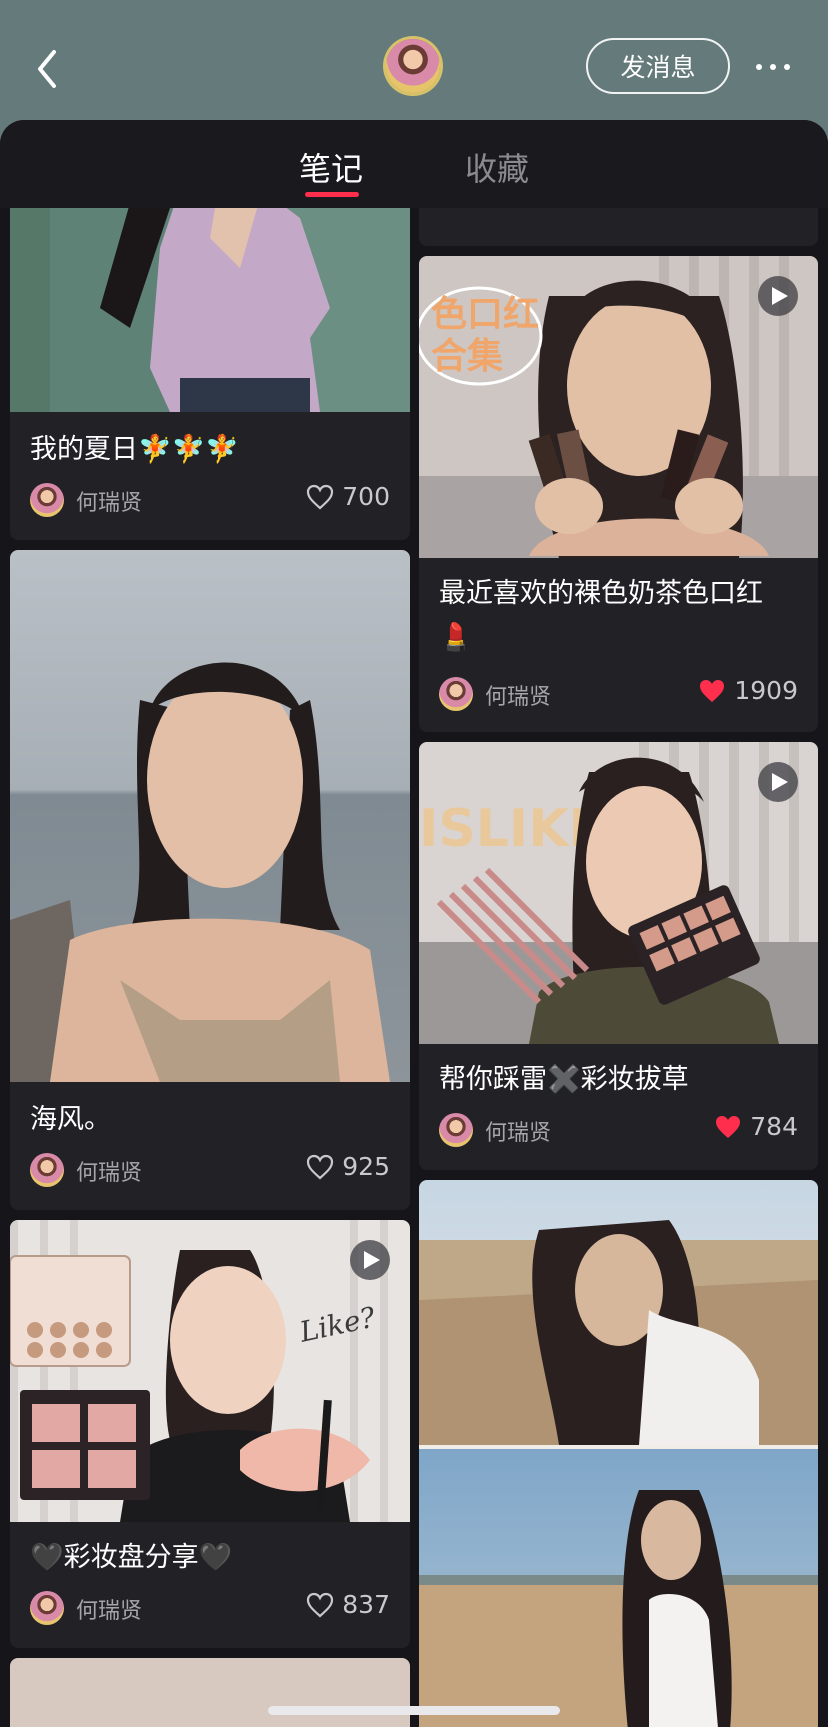 The width and height of the screenshot is (828, 1727). What do you see at coordinates (210, 354) in the screenshot?
I see `note-card: 我的夏日🧚🧚🧚 何瑞贤 700` at bounding box center [210, 354].